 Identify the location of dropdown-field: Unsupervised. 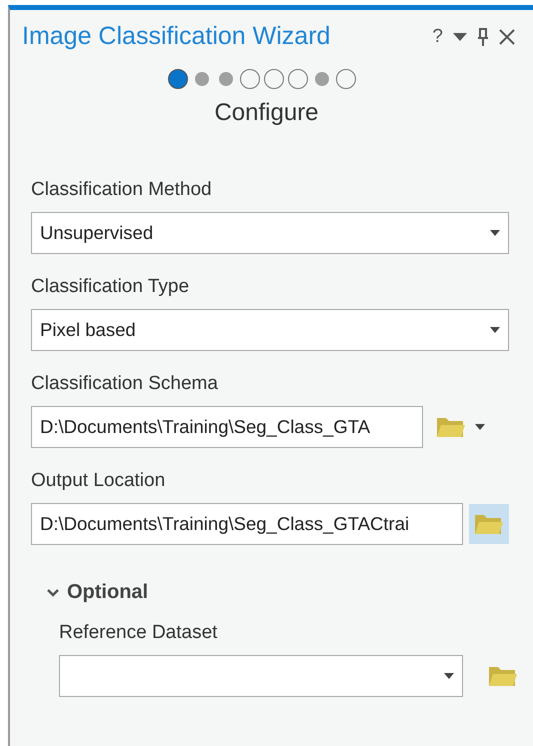
(270, 233).